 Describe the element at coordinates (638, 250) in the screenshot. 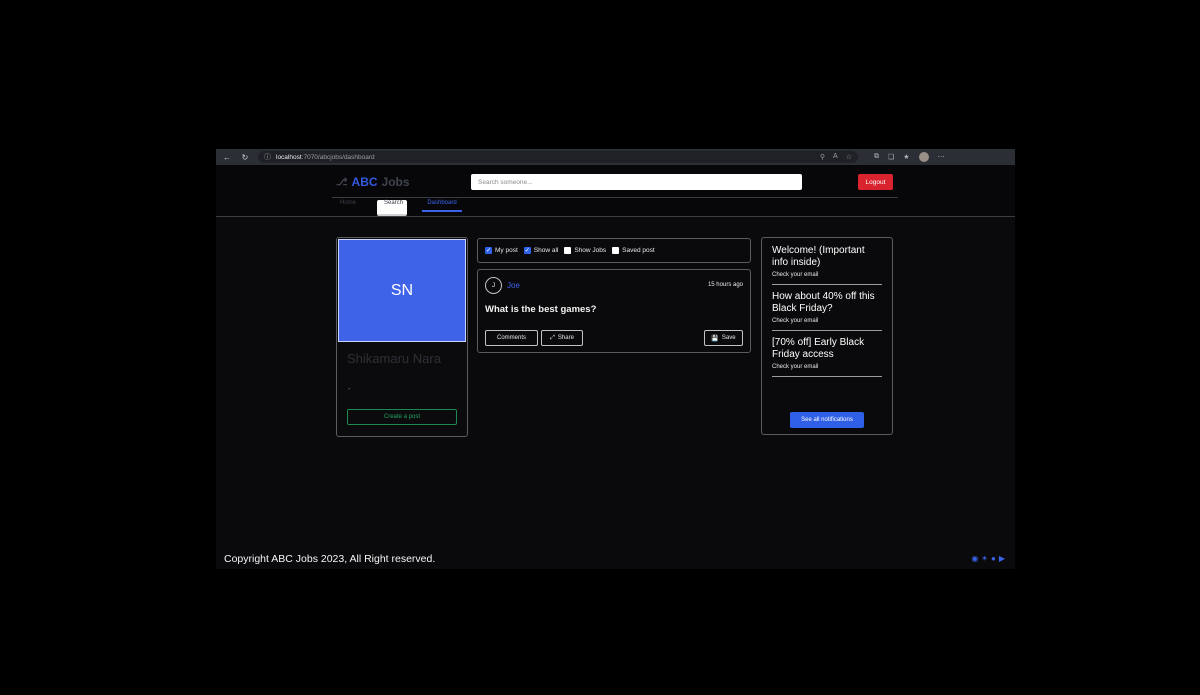

I see `filter-label: Saved post` at that location.